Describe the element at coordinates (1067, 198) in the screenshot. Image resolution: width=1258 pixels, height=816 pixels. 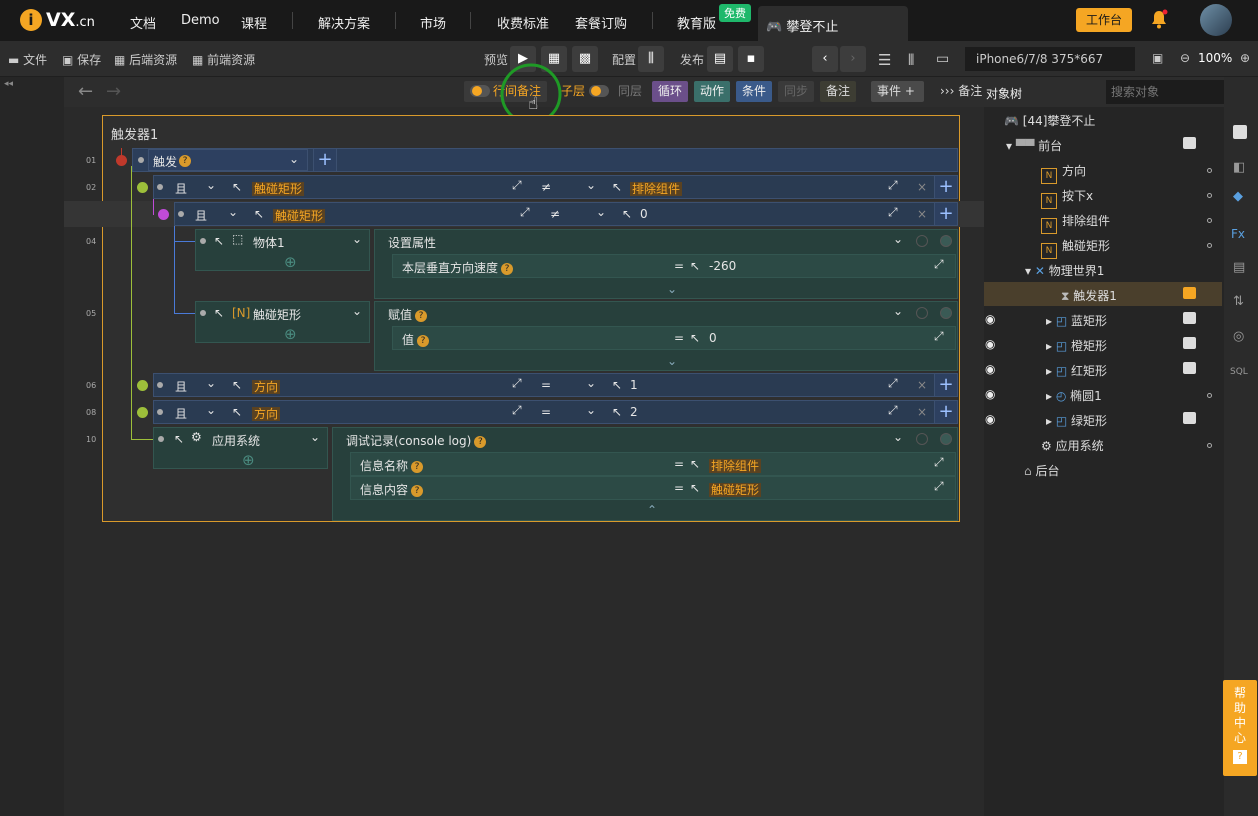
I see `tree-item-press-x: N 按下x` at that location.